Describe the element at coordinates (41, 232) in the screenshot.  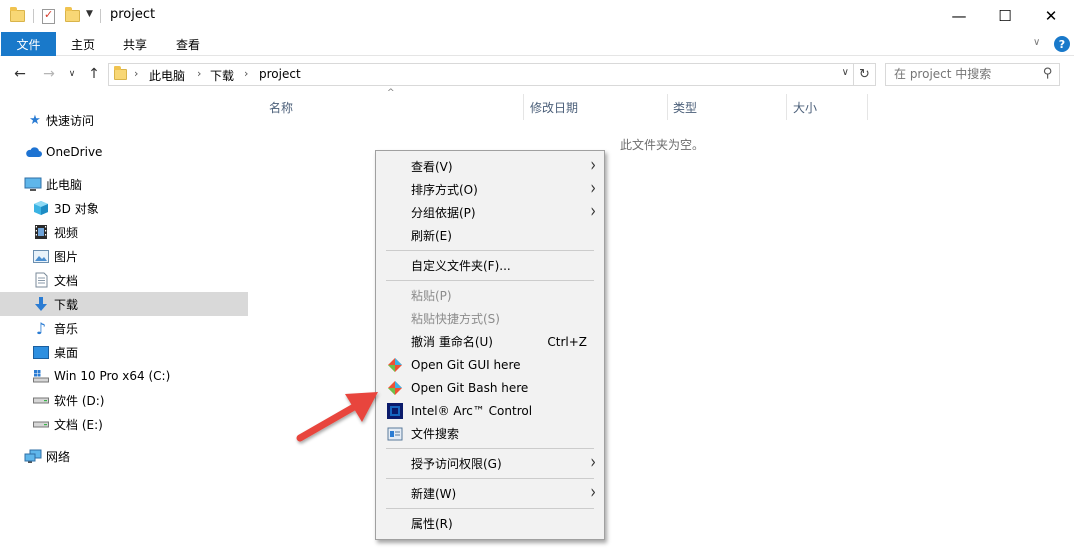
I see `videos-icon` at that location.